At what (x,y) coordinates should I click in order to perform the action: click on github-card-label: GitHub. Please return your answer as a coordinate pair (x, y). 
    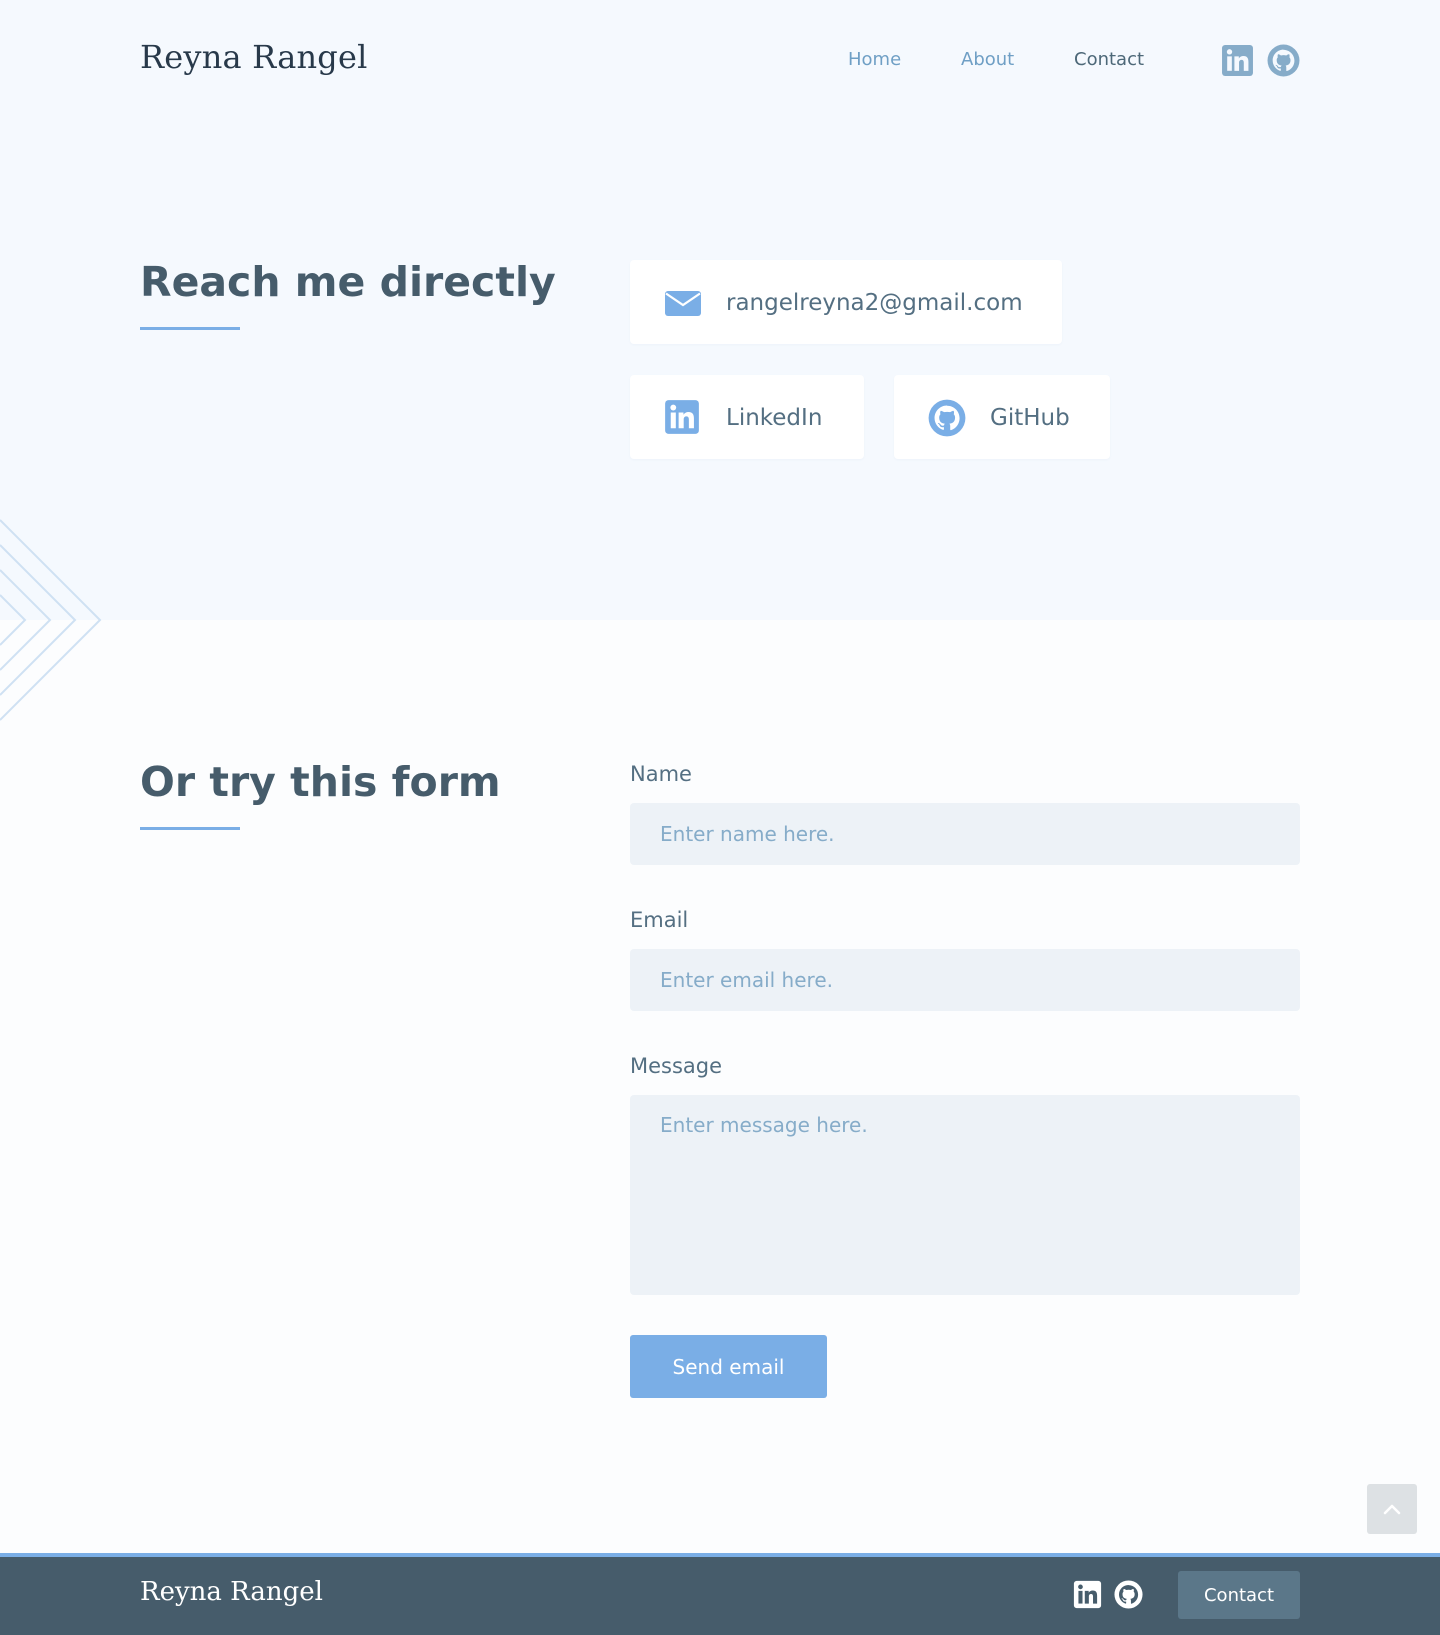
    Looking at the image, I should click on (1030, 418).